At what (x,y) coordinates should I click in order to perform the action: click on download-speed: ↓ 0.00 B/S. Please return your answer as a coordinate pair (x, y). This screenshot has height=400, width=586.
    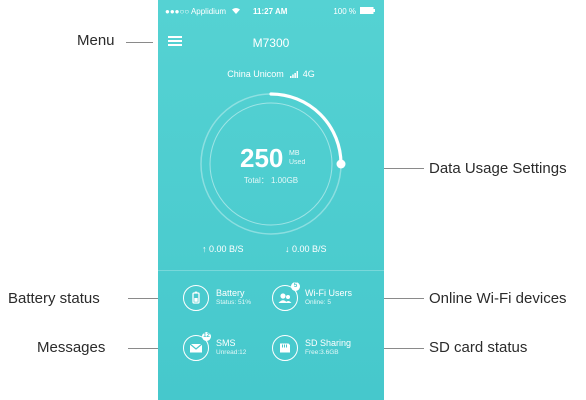
    Looking at the image, I should click on (306, 249).